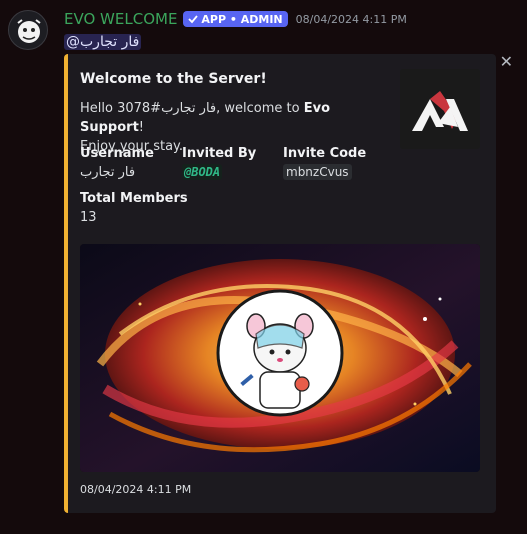 The image size is (527, 534). Describe the element at coordinates (242, 19) in the screenshot. I see `badge-label: APP • ADMIN` at that location.